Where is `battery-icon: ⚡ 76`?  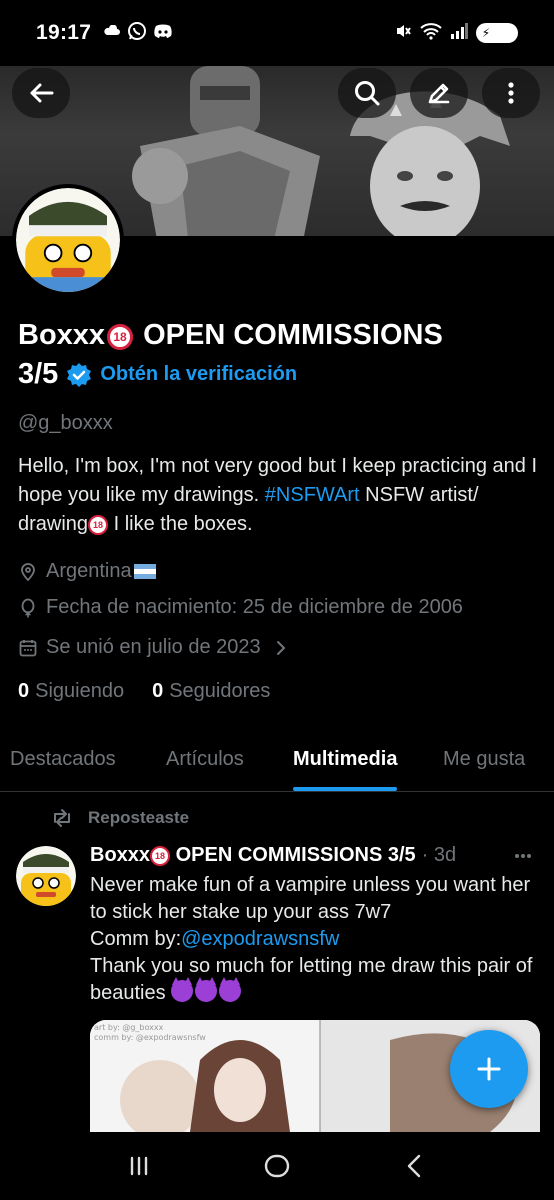 battery-icon: ⚡ 76 is located at coordinates (496, 33).